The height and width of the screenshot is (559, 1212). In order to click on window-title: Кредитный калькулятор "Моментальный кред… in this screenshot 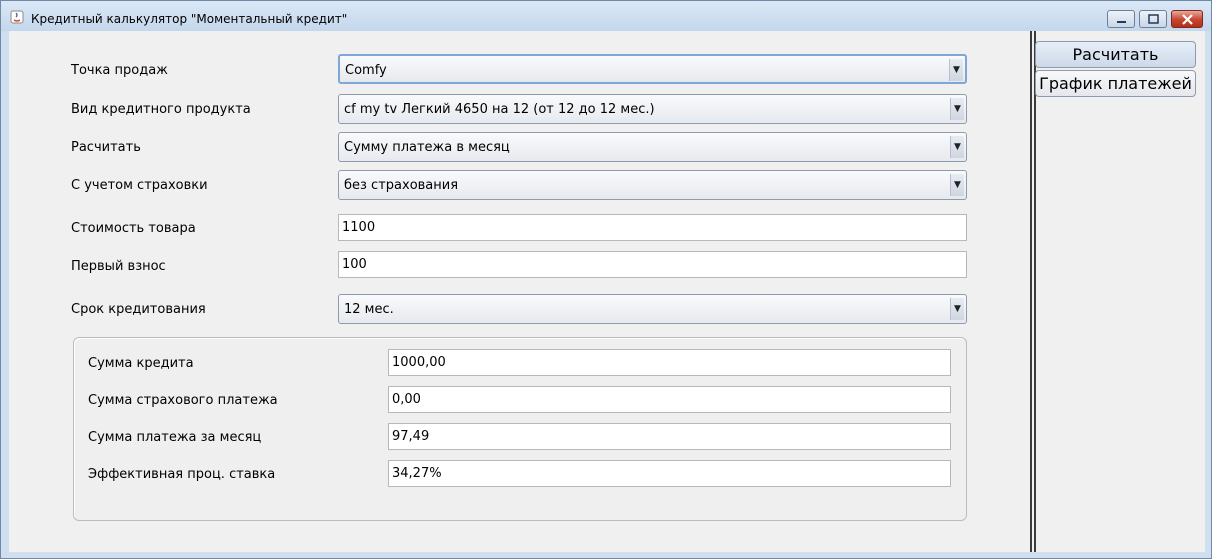, I will do `click(189, 19)`.